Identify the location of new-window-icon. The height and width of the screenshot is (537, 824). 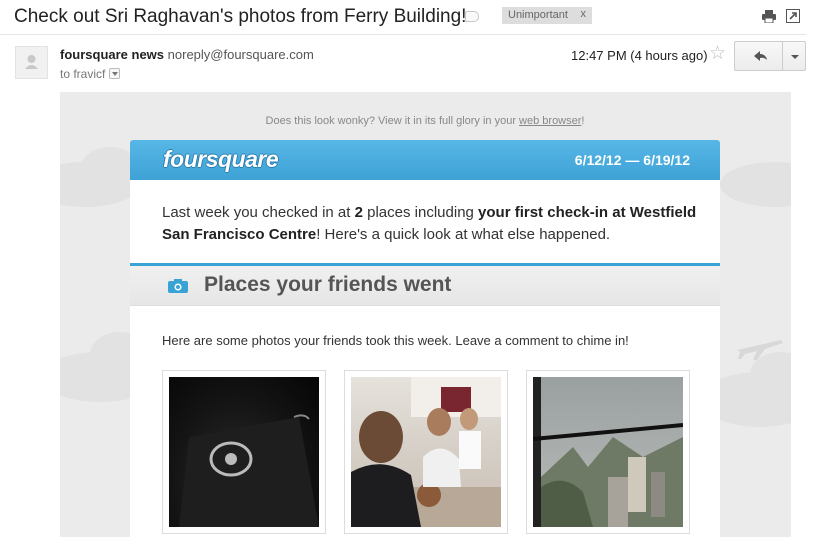
(793, 16).